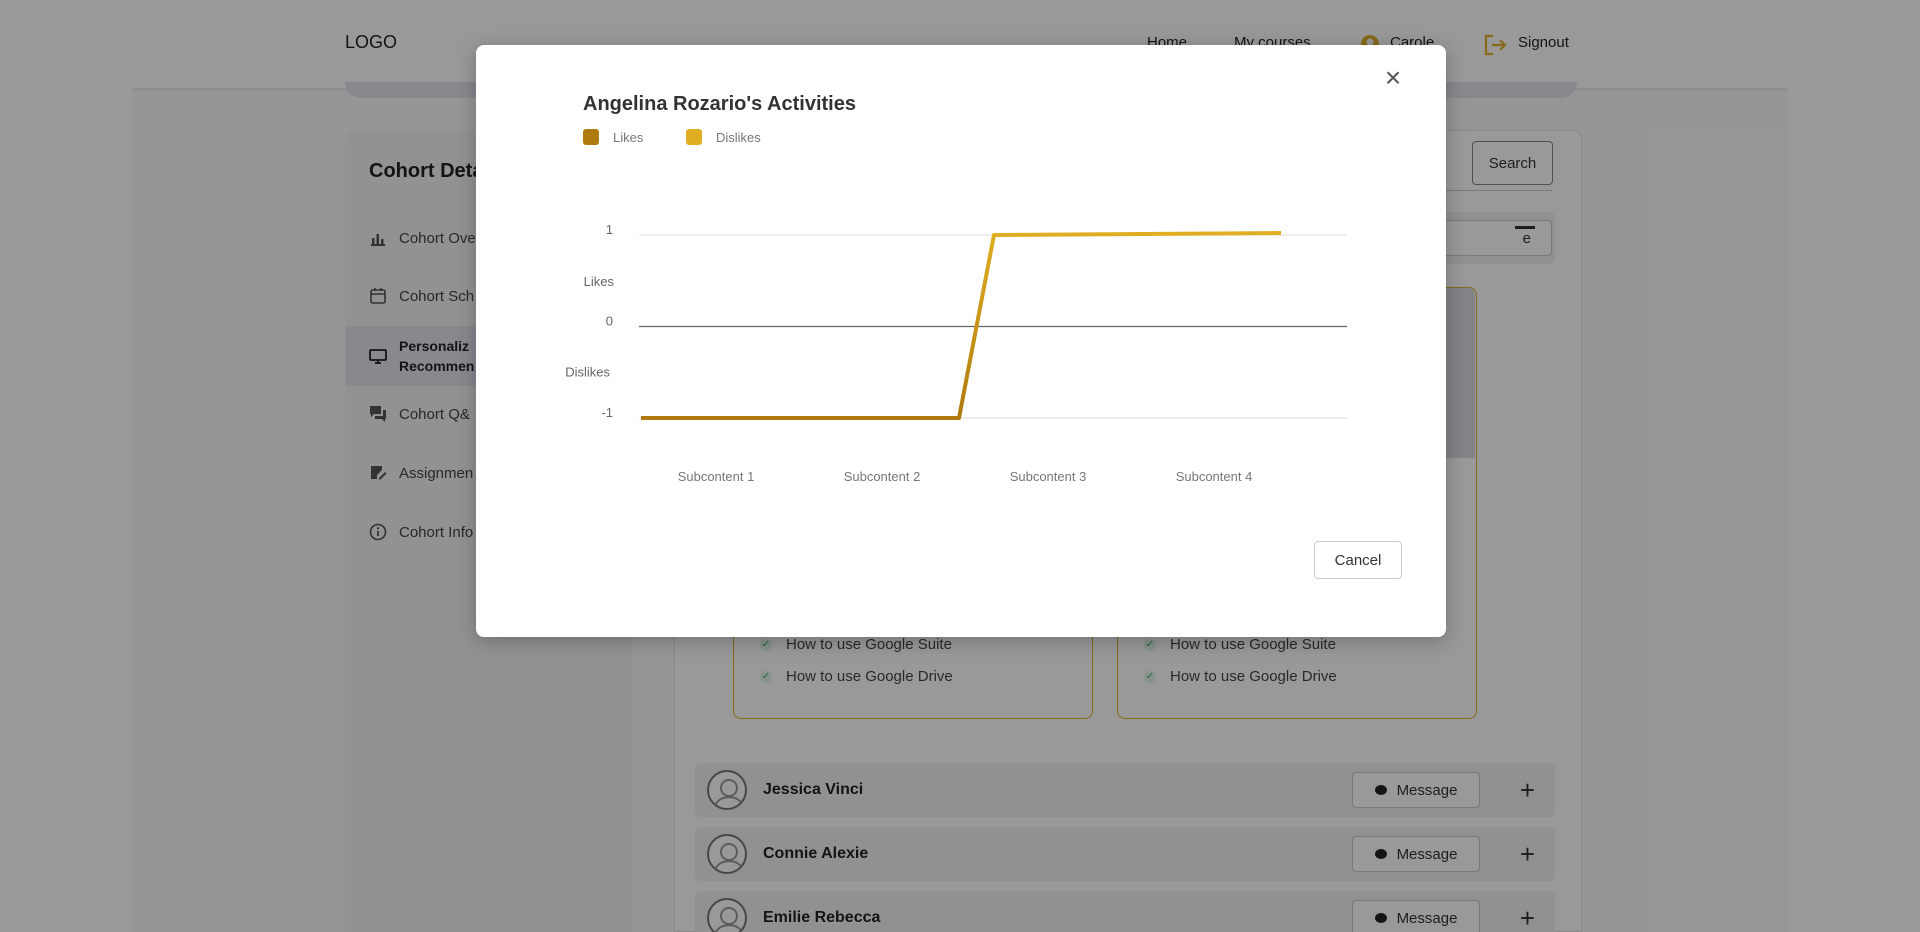  I want to click on cancel-button: Cancel, so click(1358, 560).